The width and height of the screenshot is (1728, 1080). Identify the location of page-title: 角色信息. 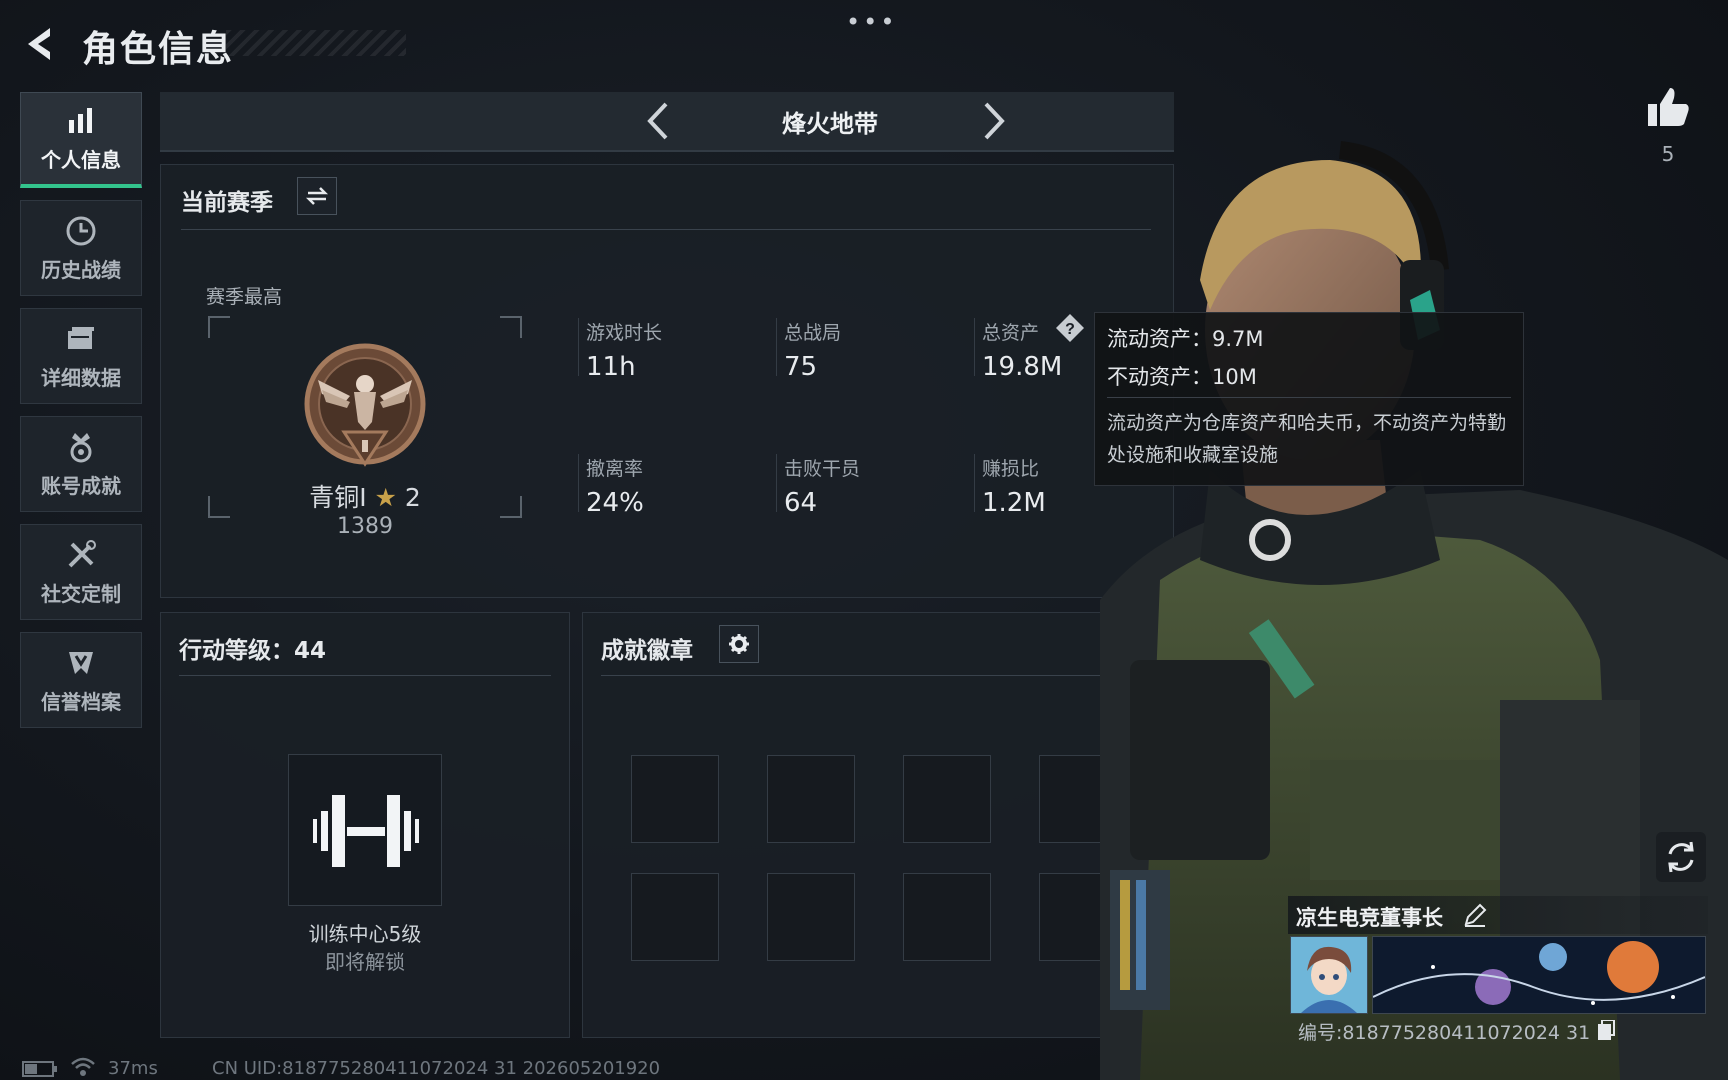
(158, 49).